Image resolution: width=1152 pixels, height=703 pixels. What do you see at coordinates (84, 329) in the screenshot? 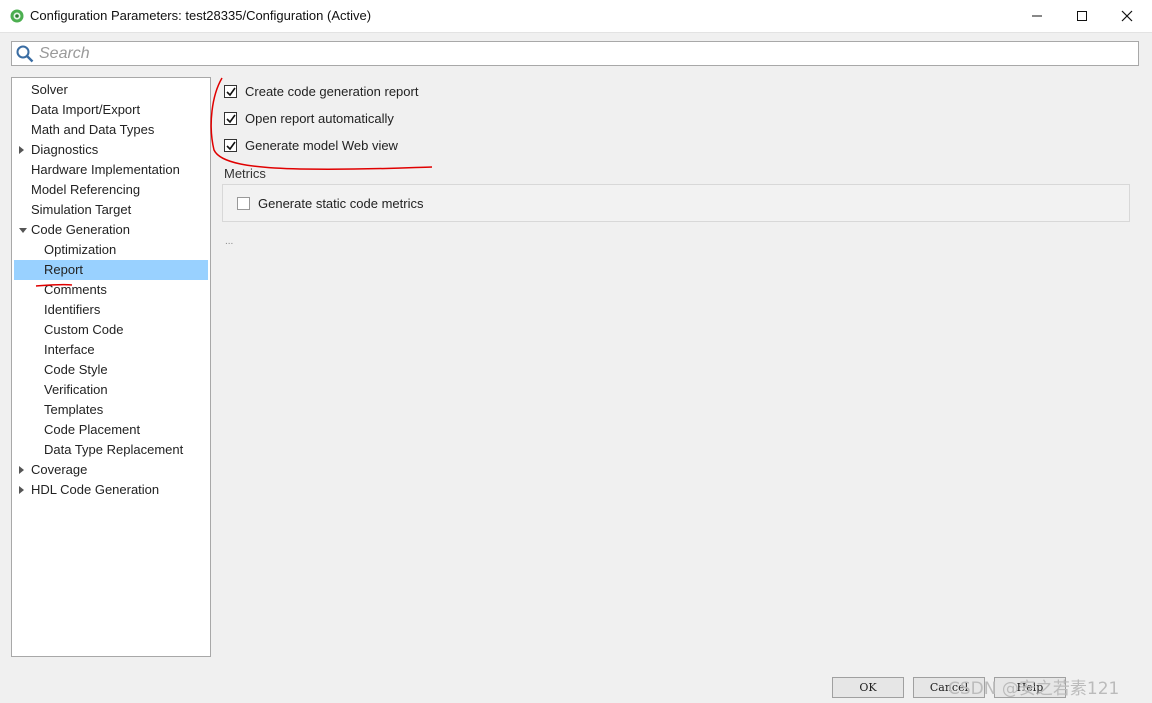
I see `tree-item-label: Custom Code` at bounding box center [84, 329].